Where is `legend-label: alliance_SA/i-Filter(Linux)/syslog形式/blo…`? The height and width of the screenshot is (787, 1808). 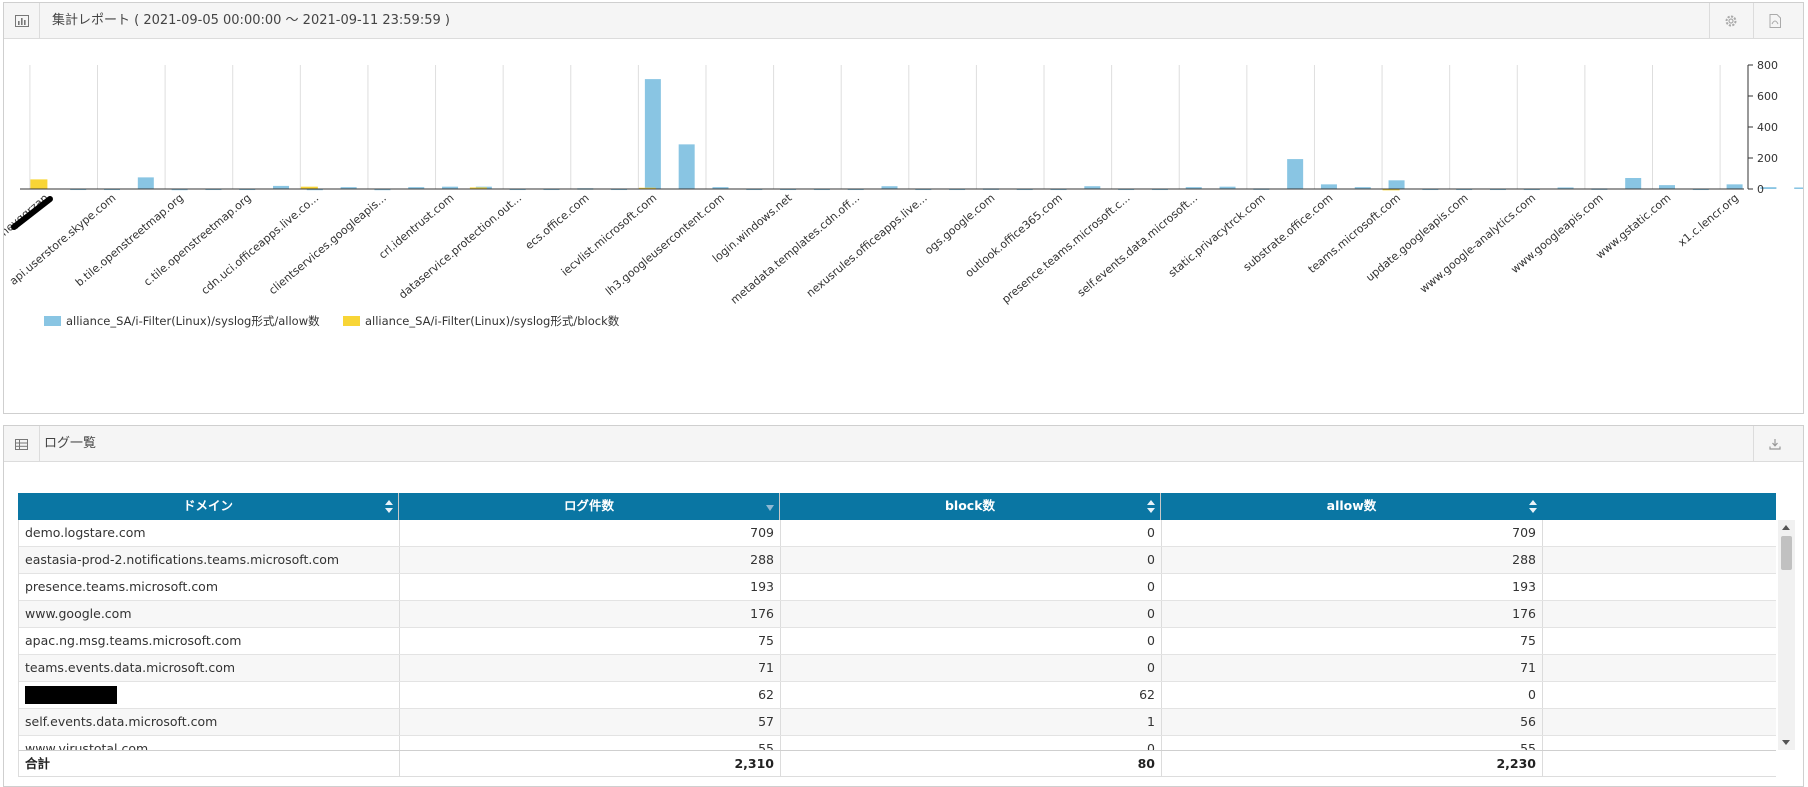
legend-label: alliance_SA/i-Filter(Linux)/syslog形式/blo… is located at coordinates (492, 321).